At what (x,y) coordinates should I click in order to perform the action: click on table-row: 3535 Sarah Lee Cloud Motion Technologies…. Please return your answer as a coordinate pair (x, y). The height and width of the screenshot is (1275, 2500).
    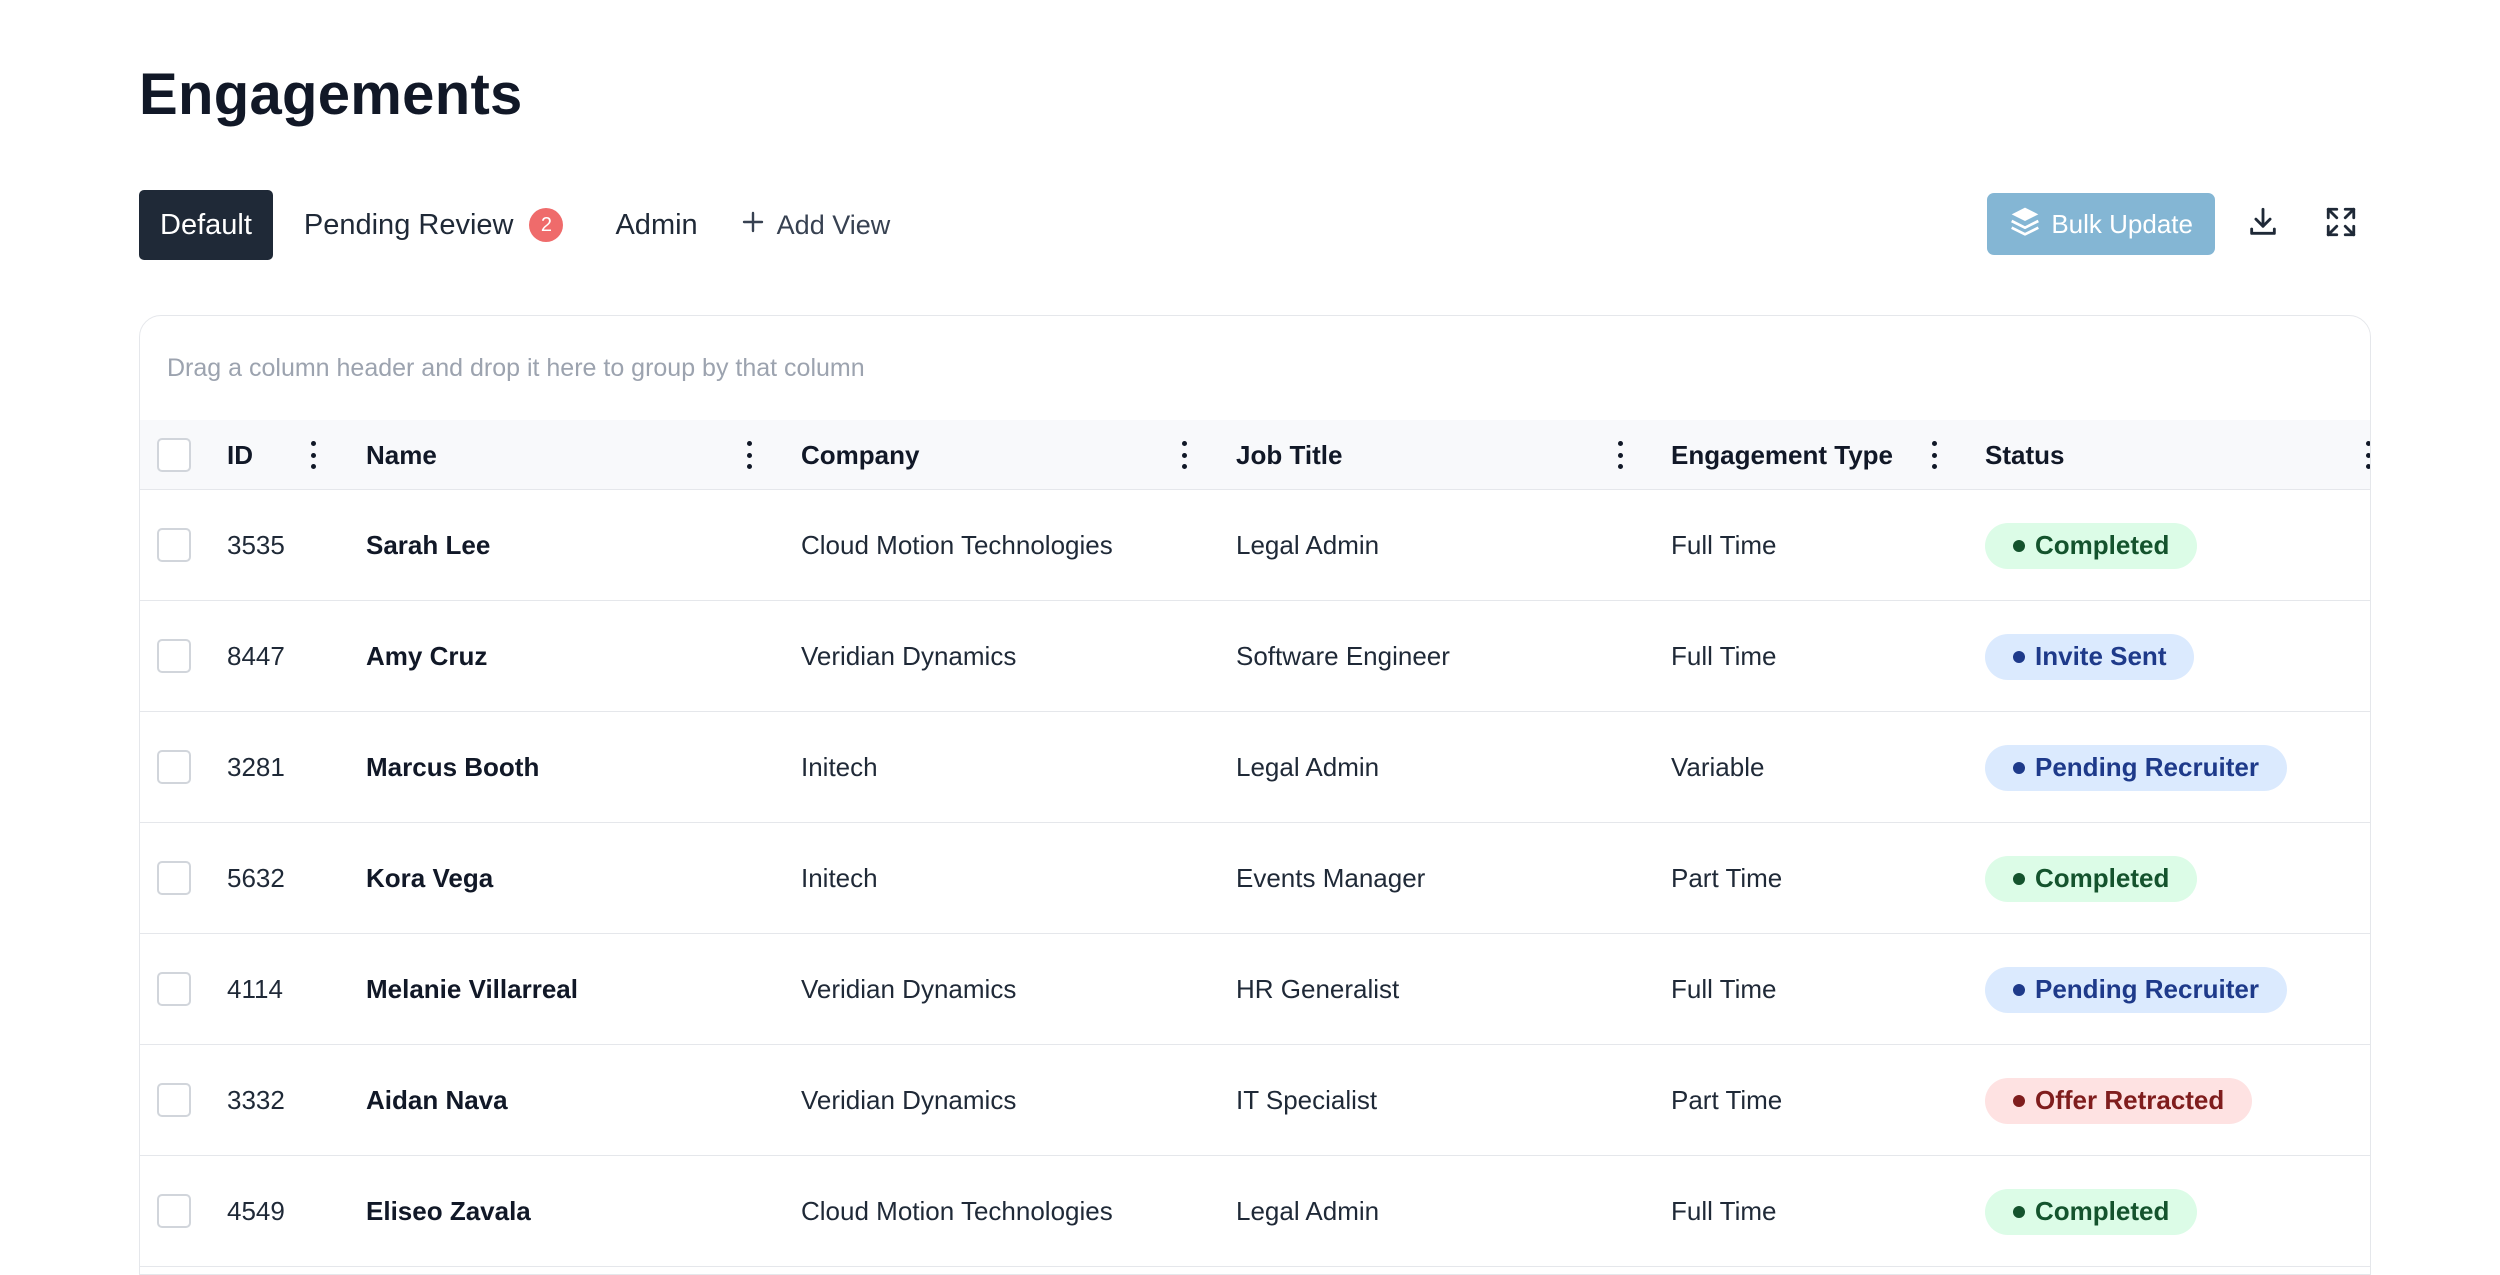
    Looking at the image, I should click on (1255, 545).